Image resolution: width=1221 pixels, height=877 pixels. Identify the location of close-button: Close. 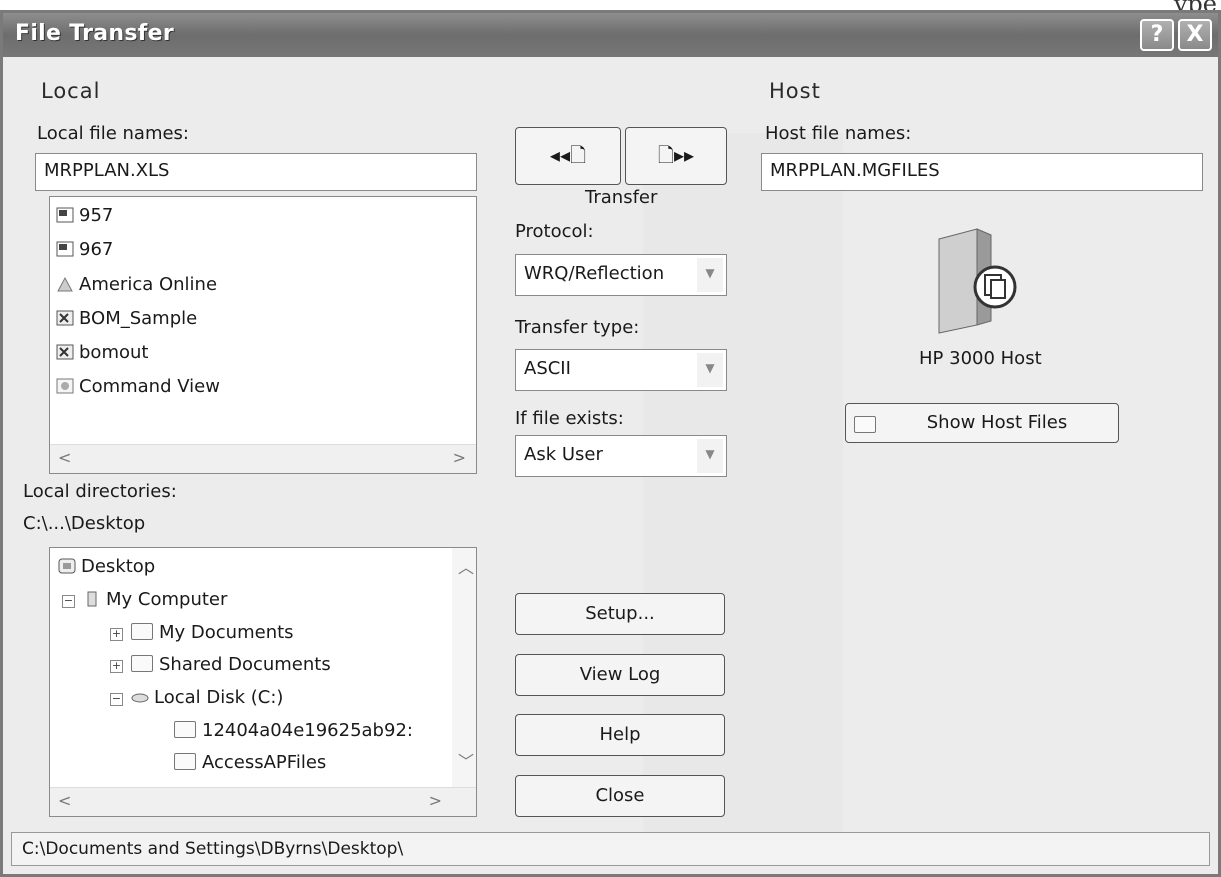
(620, 796).